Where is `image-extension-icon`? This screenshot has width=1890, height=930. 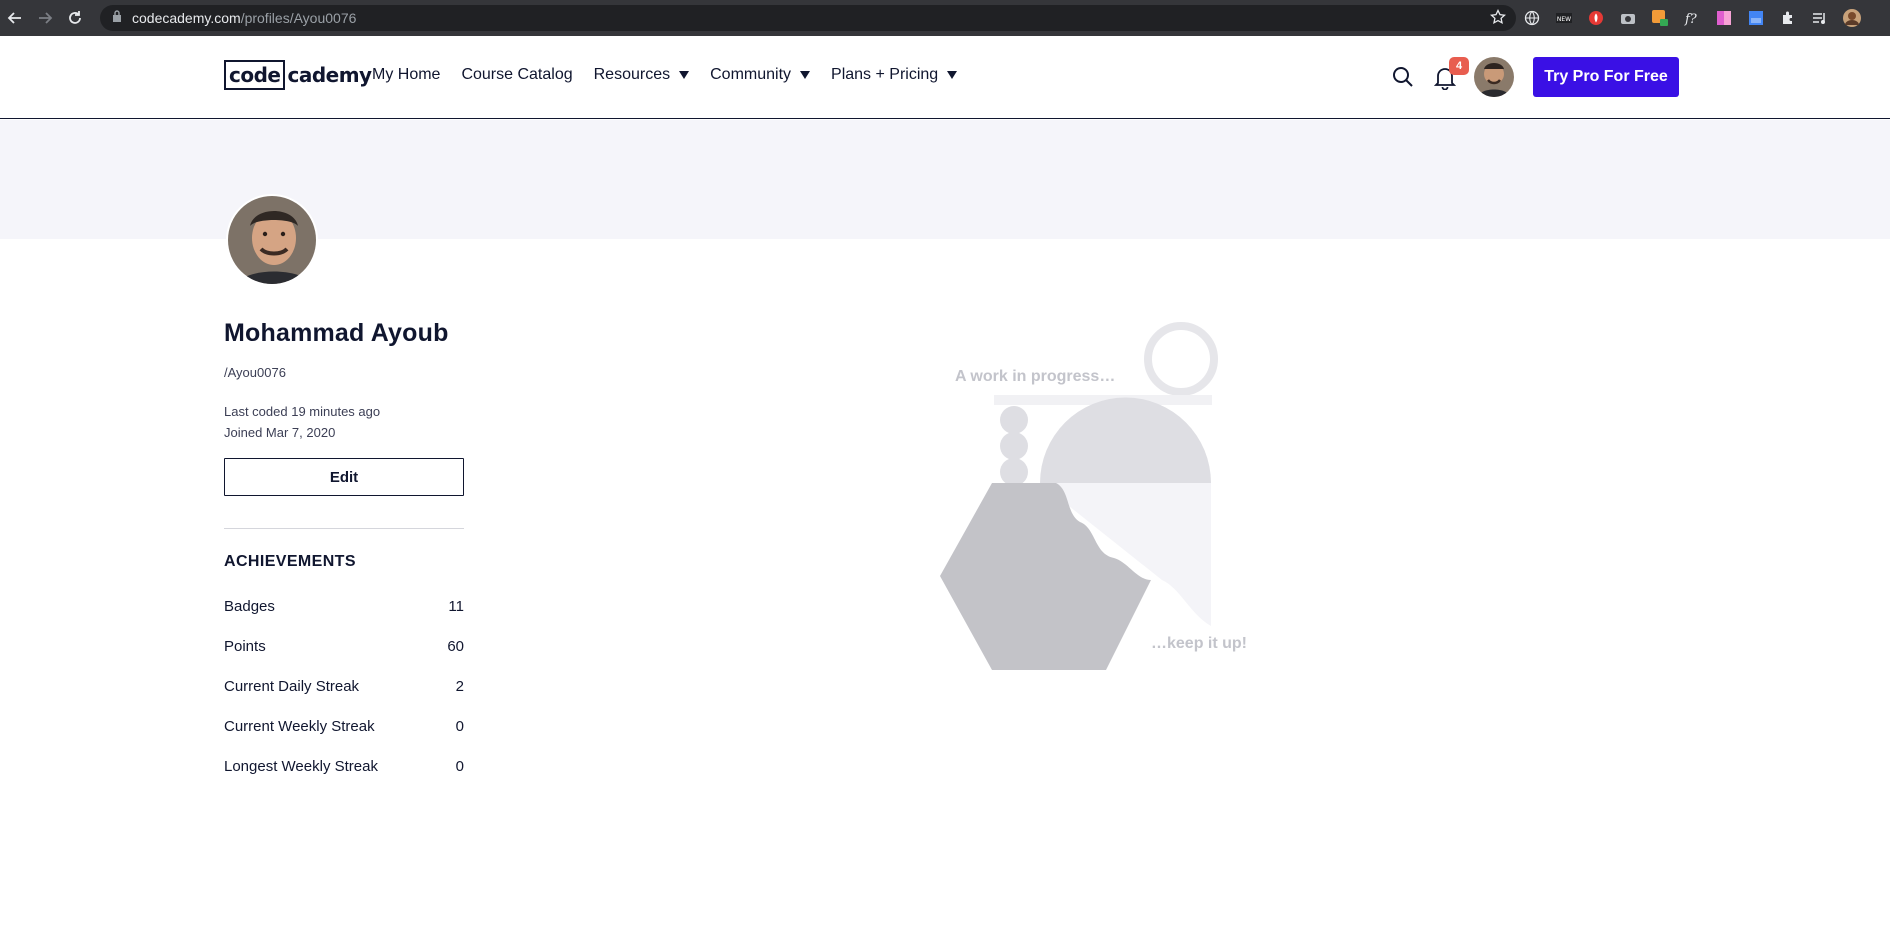 image-extension-icon is located at coordinates (1756, 18).